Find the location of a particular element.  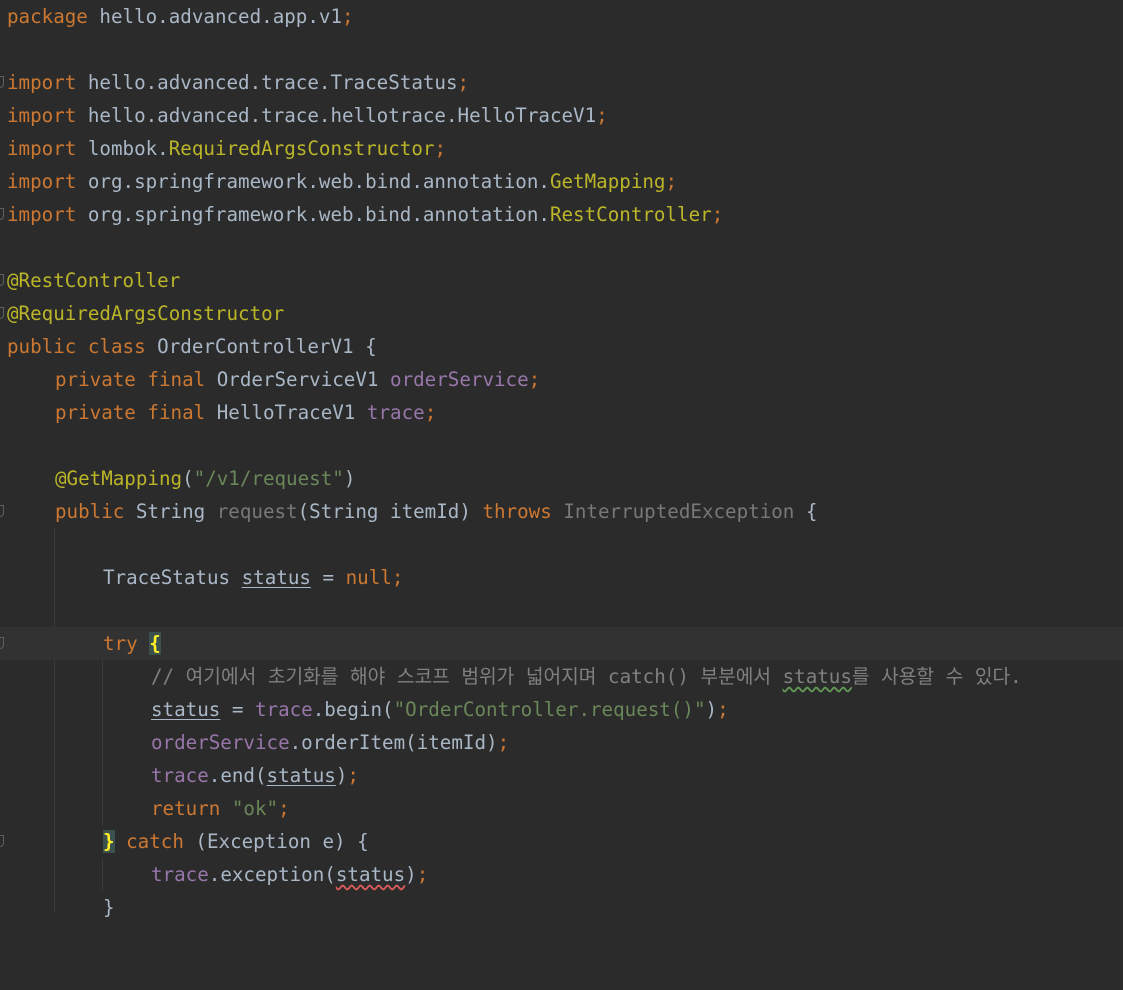

closing-brace: } is located at coordinates (109, 907).